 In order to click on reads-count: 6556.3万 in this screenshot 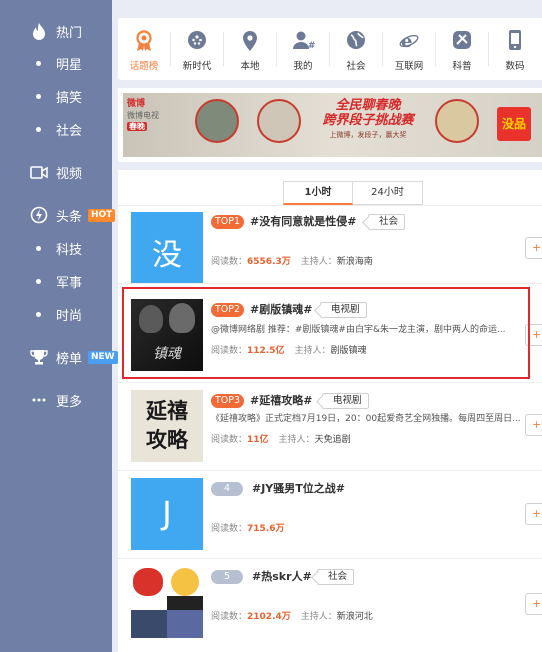, I will do `click(269, 262)`.